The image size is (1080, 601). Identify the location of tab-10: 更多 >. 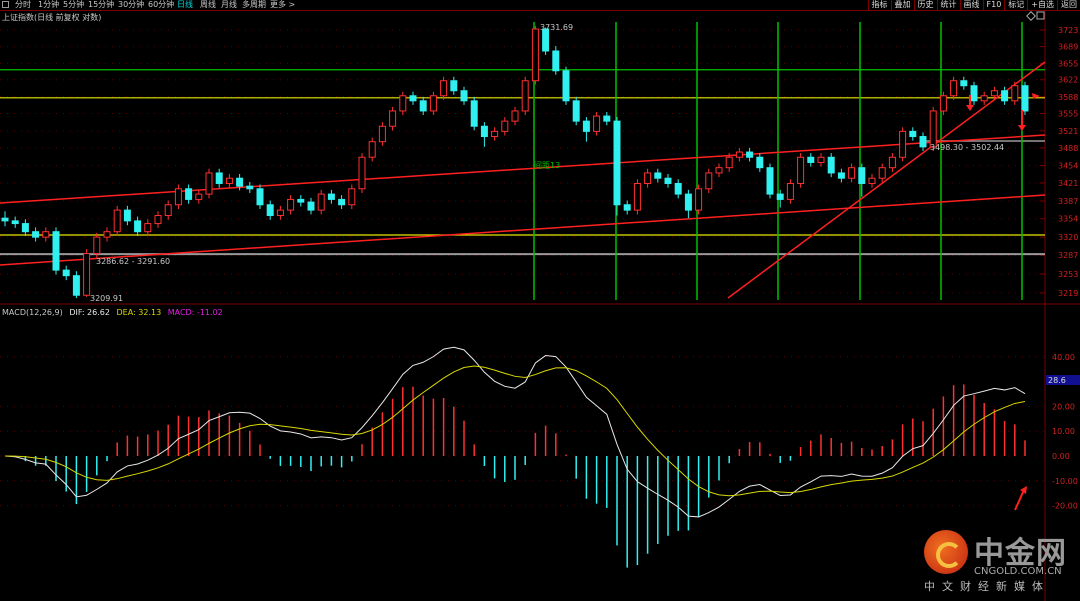
(282, 5).